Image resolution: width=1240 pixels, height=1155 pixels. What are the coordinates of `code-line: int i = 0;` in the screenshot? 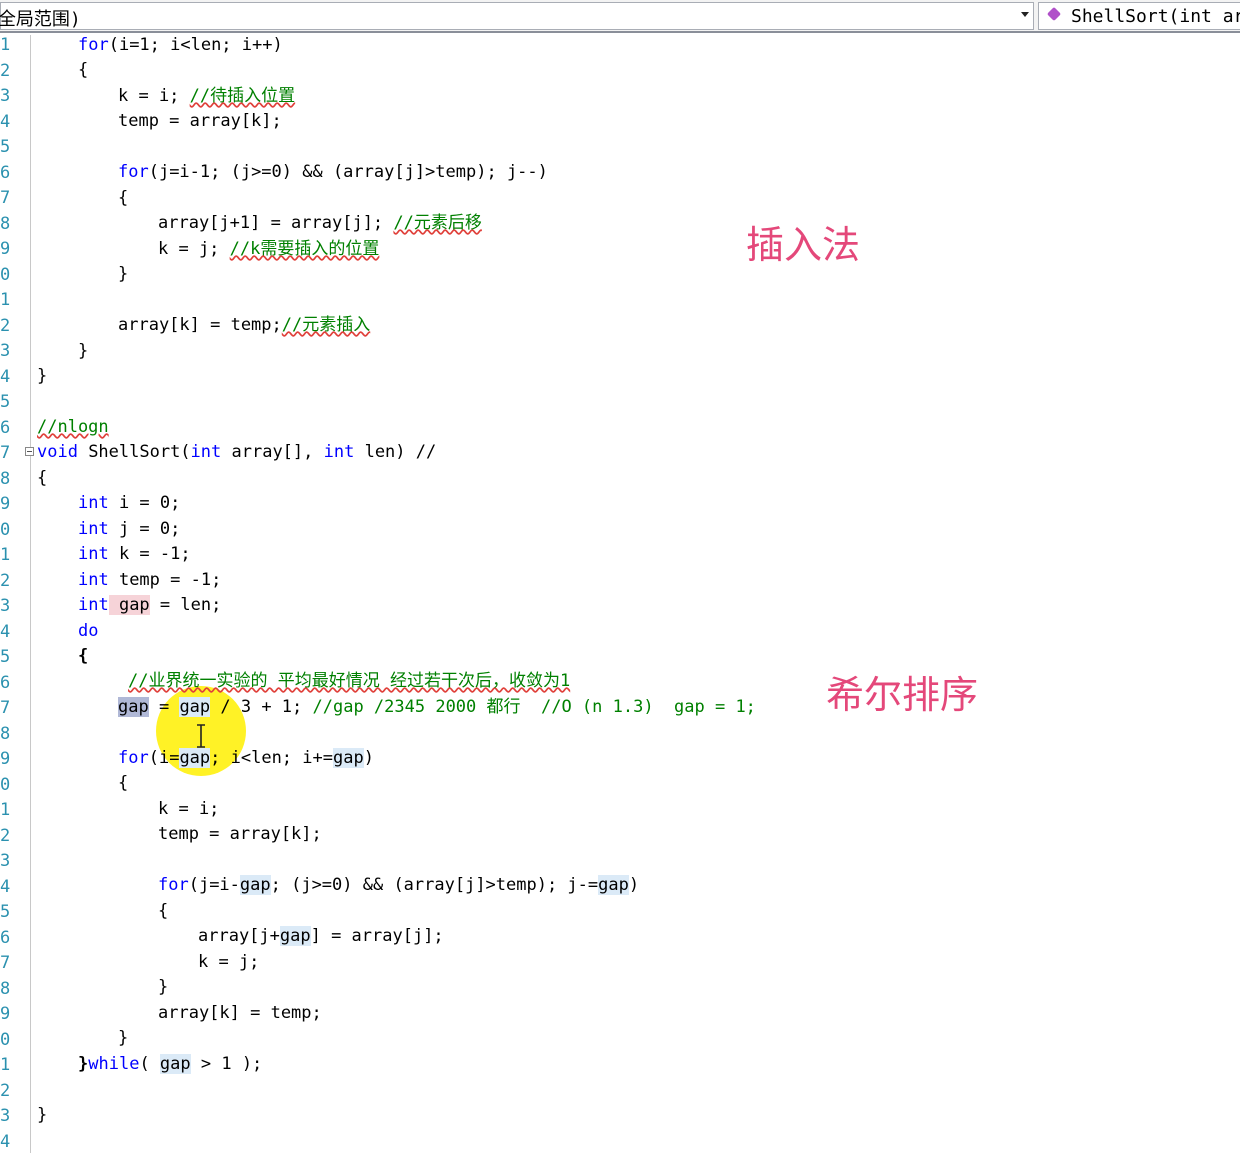 It's located at (129, 504).